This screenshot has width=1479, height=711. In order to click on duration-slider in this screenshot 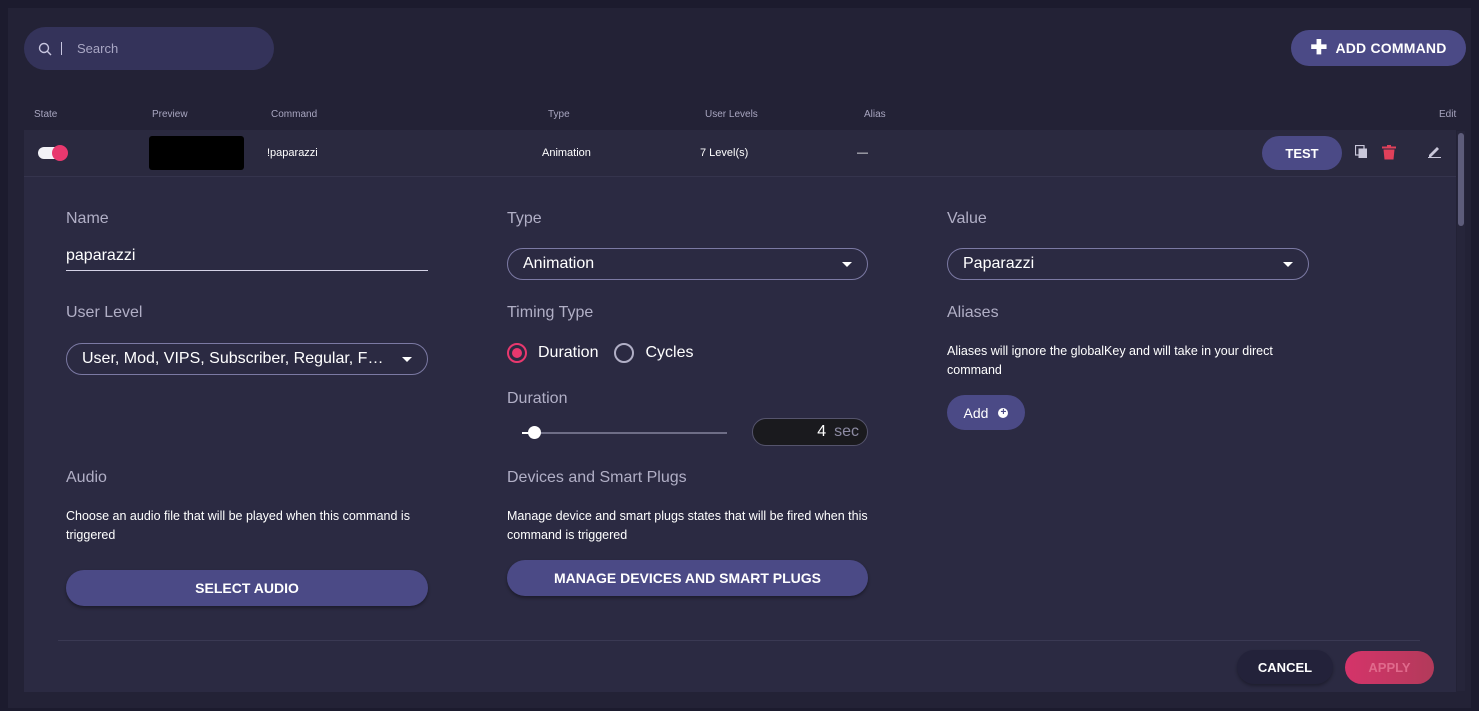, I will do `click(624, 432)`.